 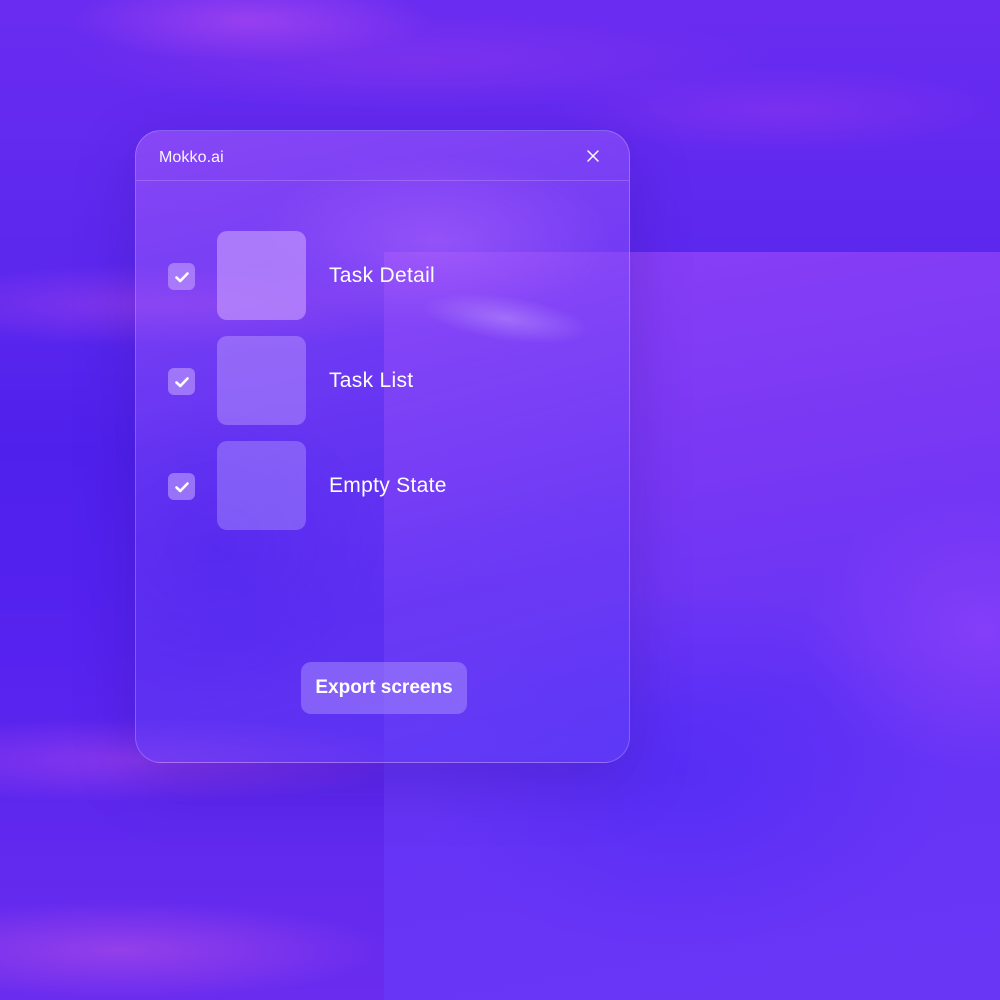 I want to click on screen-label: Empty State, so click(x=388, y=485).